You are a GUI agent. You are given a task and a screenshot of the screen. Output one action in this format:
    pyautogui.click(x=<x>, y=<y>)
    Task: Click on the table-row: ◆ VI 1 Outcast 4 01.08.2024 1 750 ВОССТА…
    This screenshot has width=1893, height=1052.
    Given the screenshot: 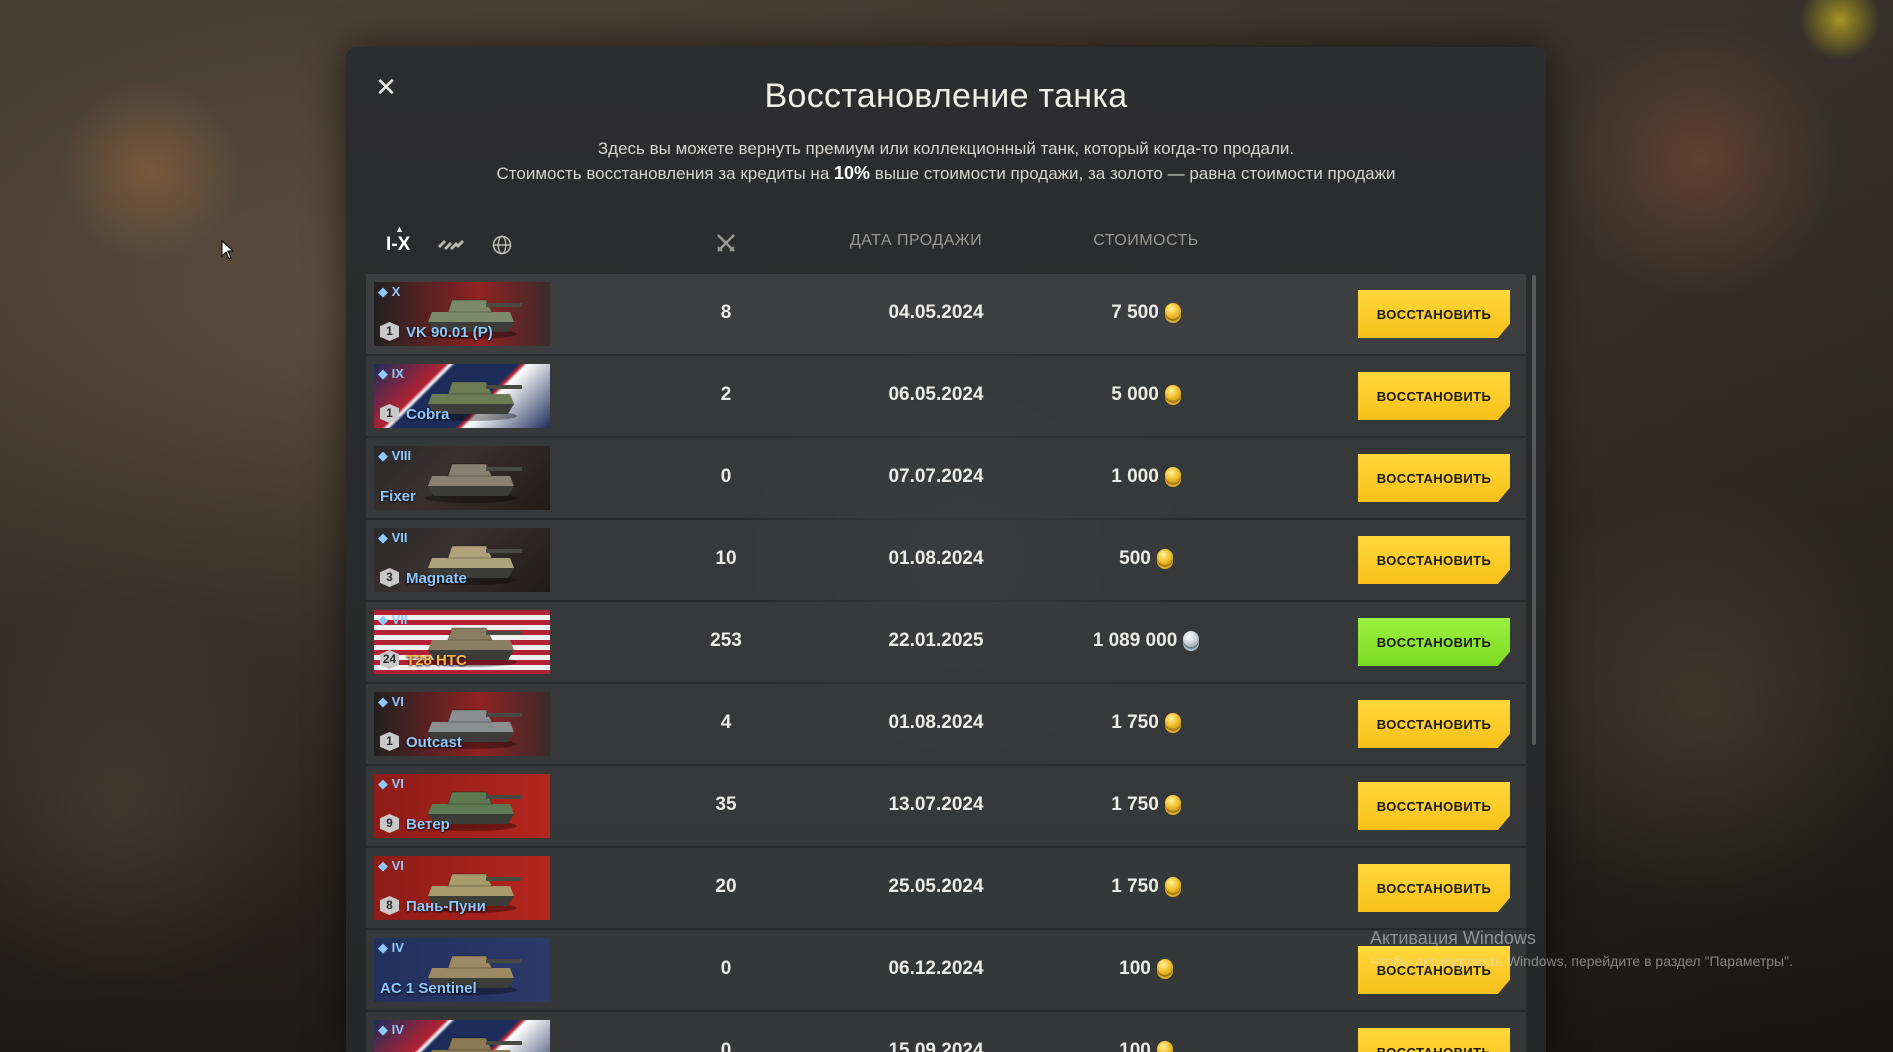 What is the action you would take?
    pyautogui.click(x=946, y=724)
    